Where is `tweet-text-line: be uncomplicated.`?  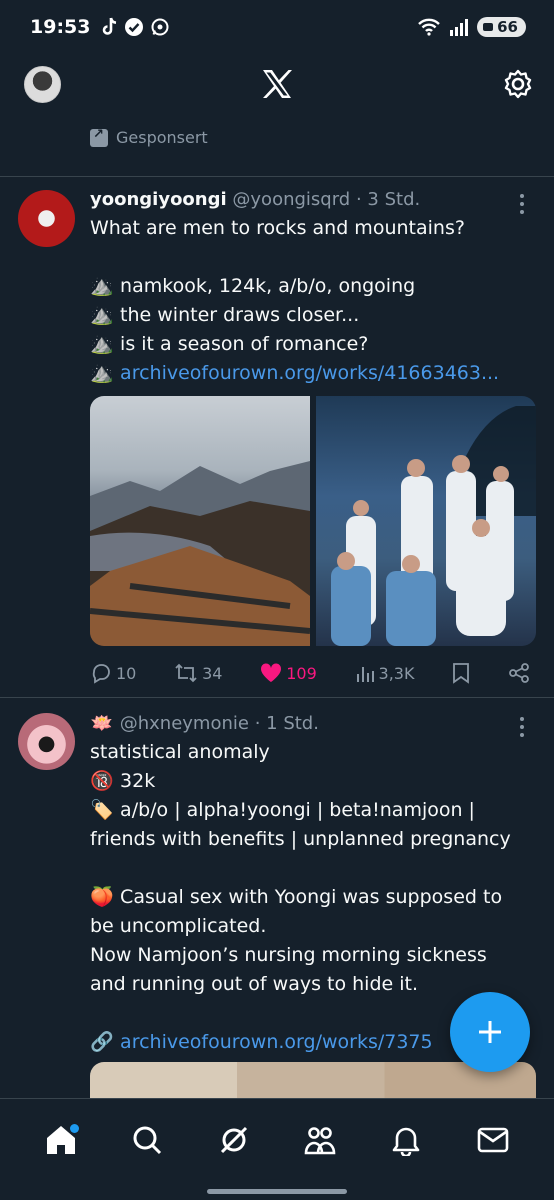
tweet-text-line: be uncomplicated. is located at coordinates (178, 926).